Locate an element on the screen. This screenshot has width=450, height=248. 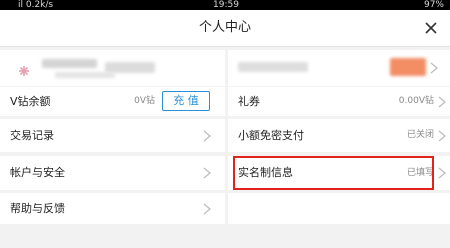
status-time: 19:59 is located at coordinates (226, 5).